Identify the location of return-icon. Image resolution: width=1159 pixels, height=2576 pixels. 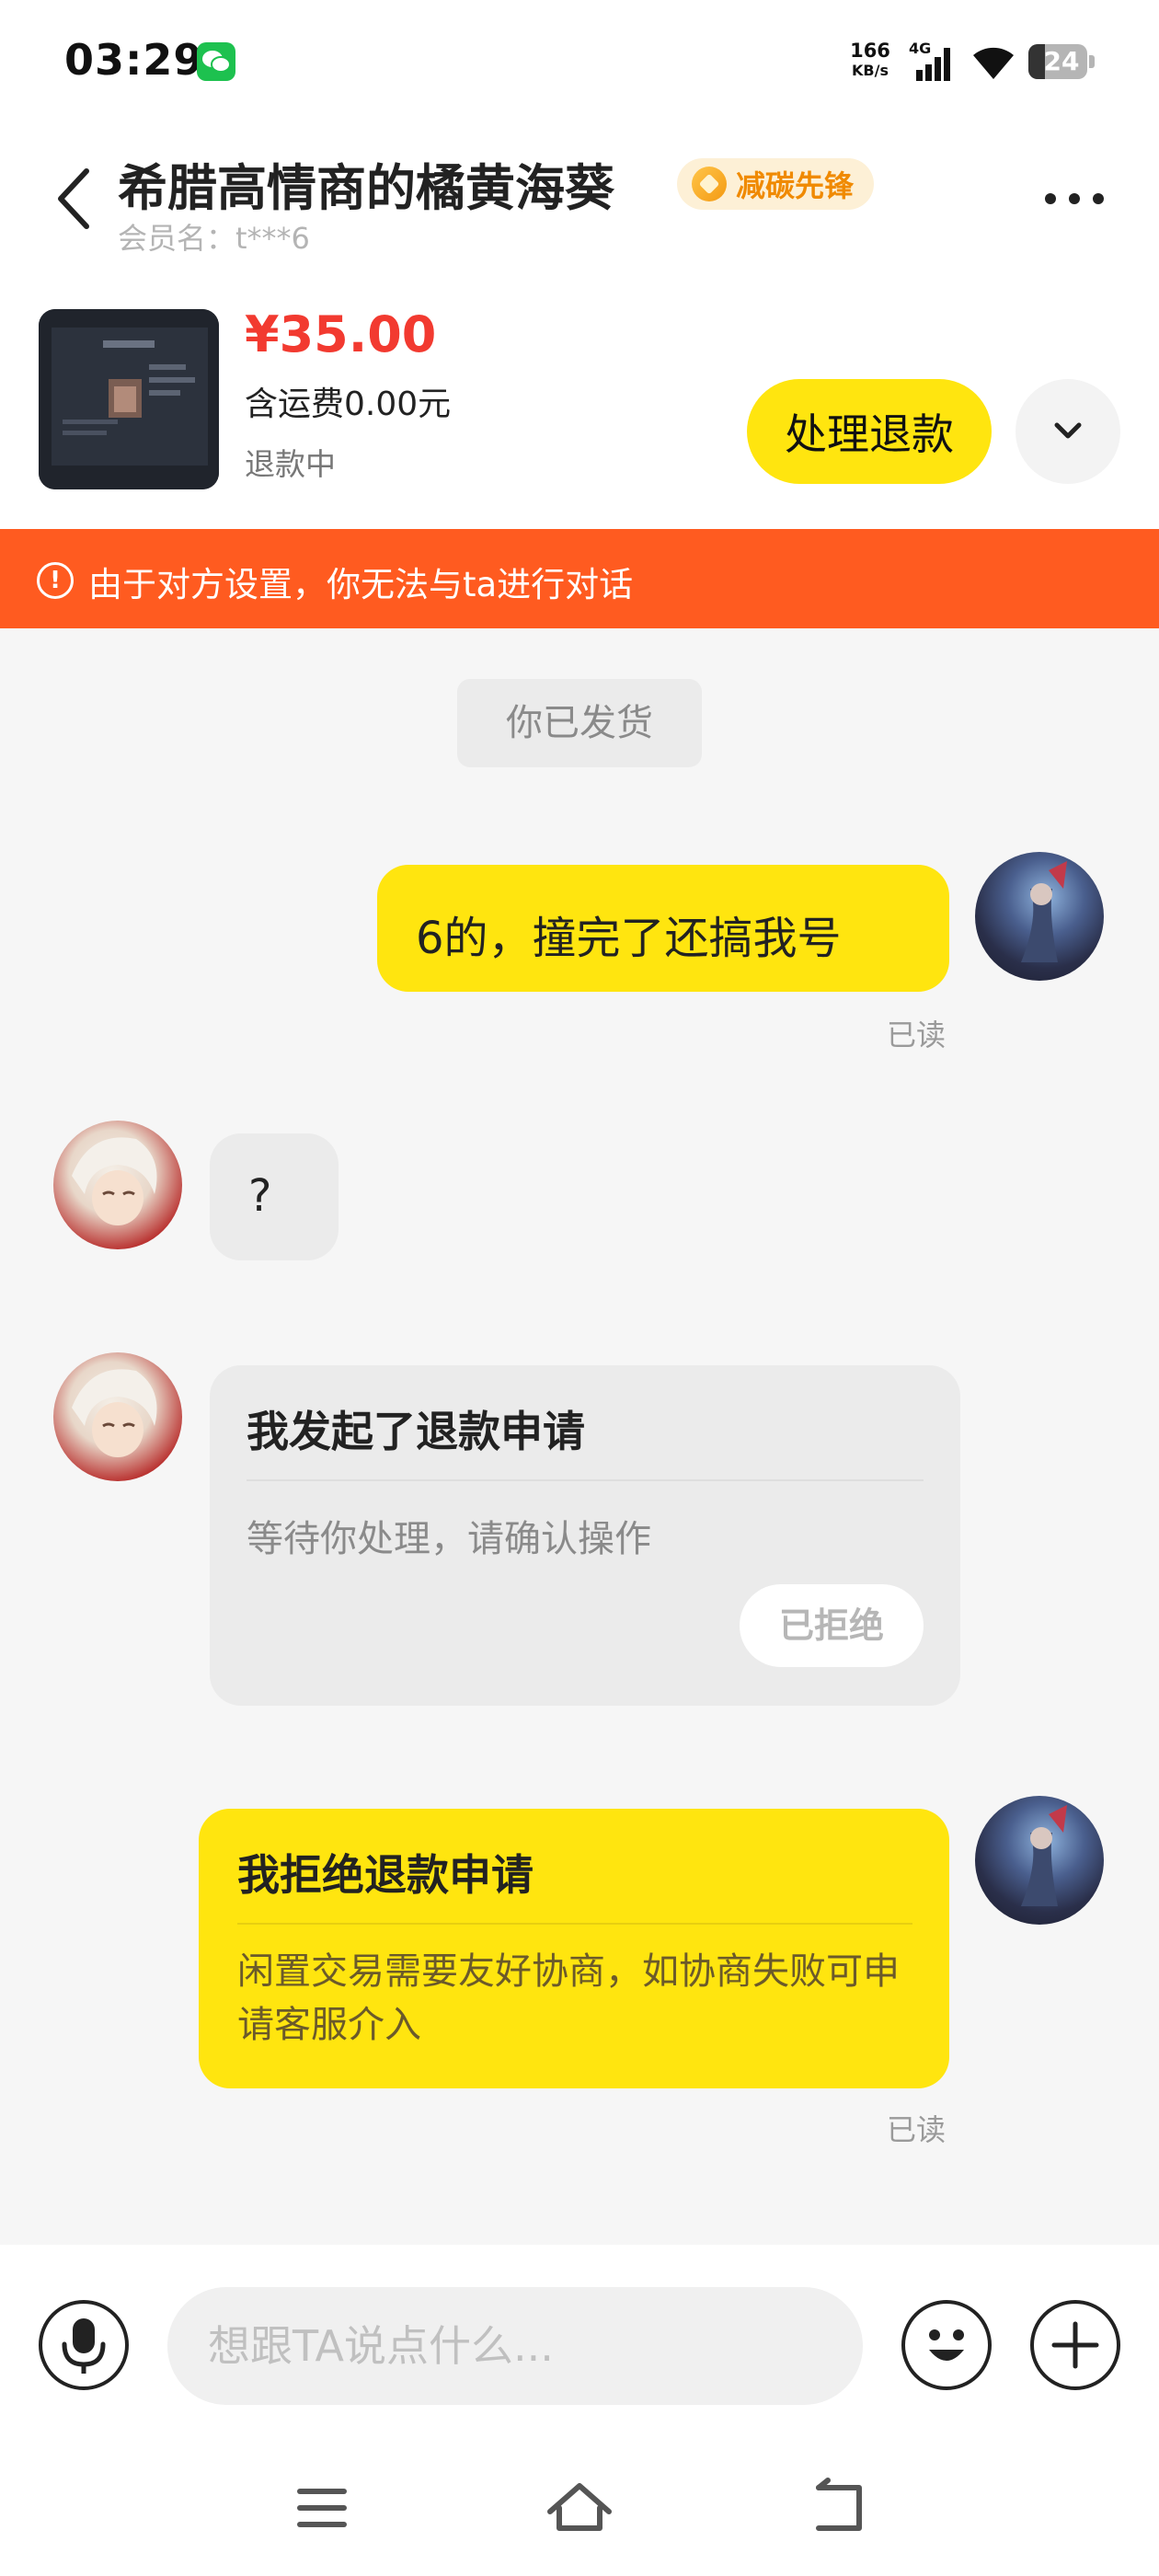
(839, 2504).